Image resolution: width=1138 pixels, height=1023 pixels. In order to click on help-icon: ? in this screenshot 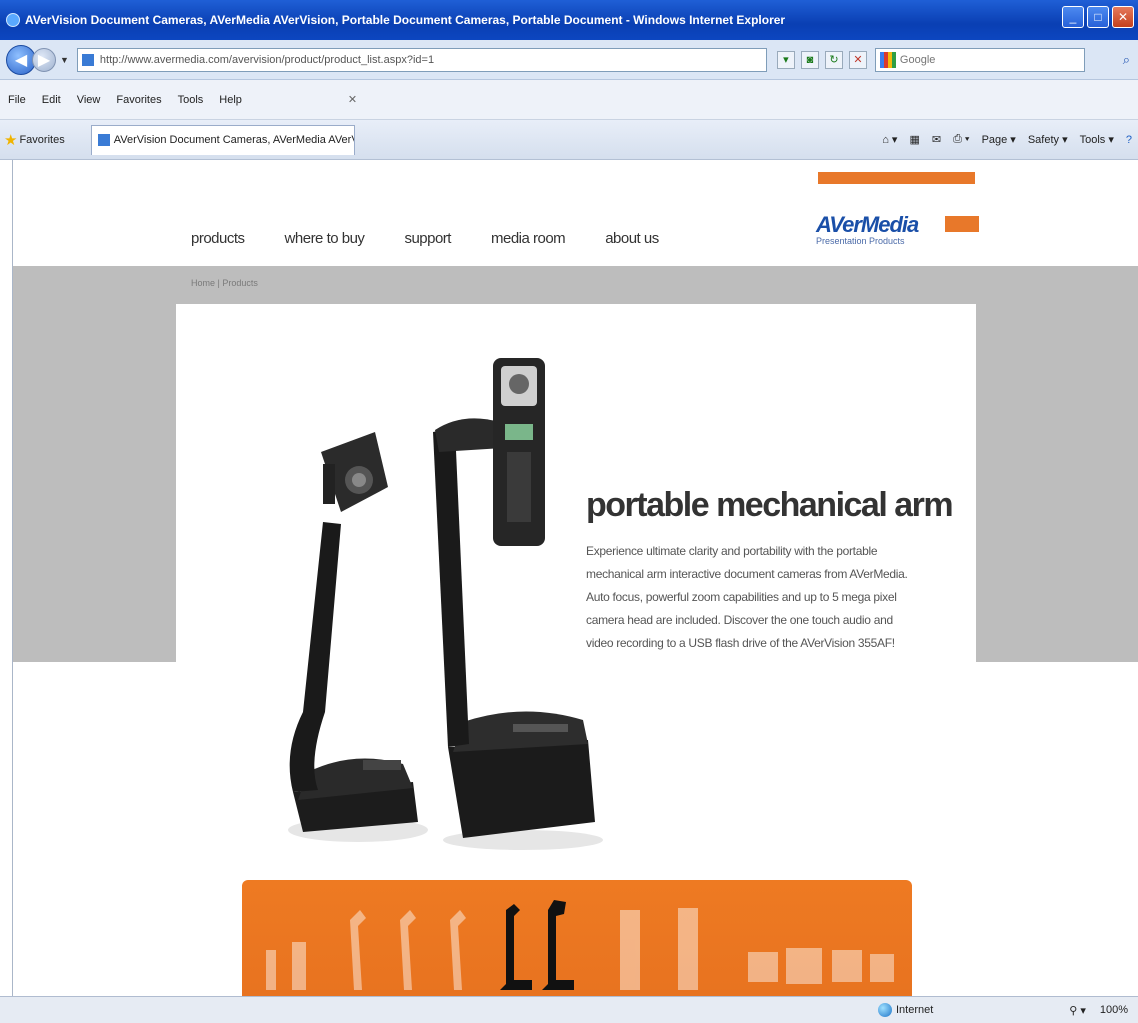, I will do `click(1129, 140)`.